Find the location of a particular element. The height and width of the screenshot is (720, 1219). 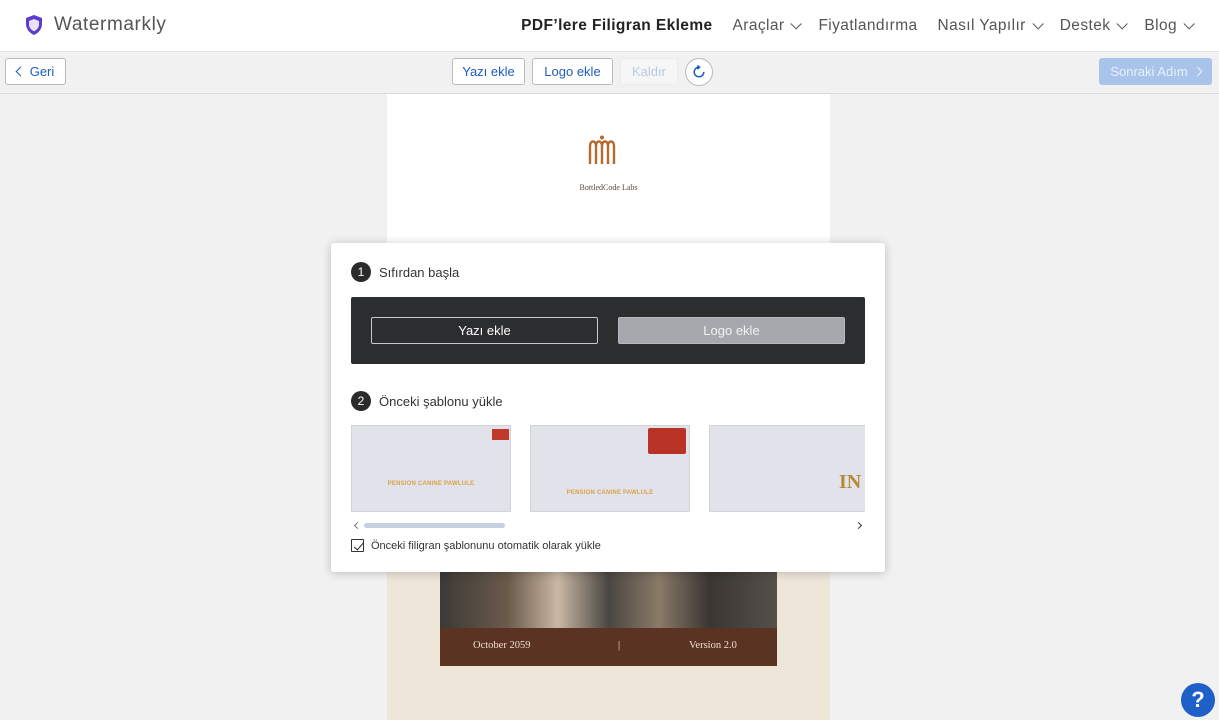

brand-name: Watermarkly is located at coordinates (110, 24).